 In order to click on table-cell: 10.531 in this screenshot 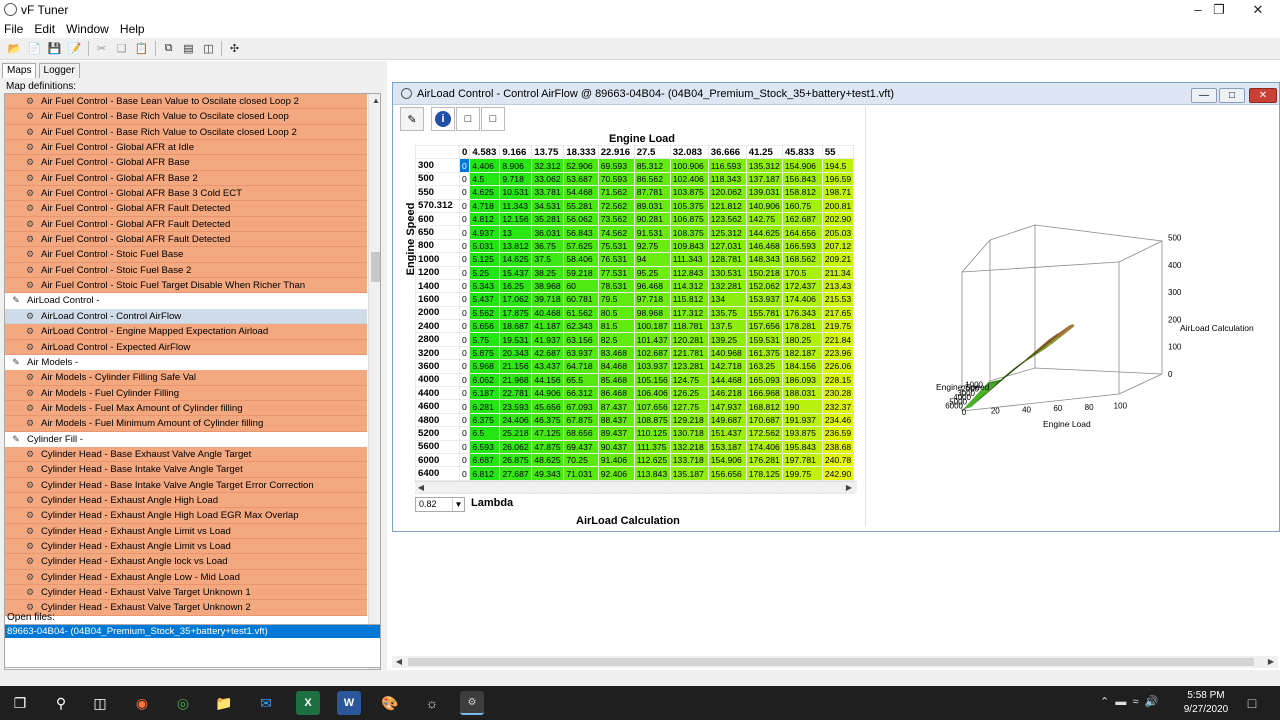, I will do `click(516, 192)`.